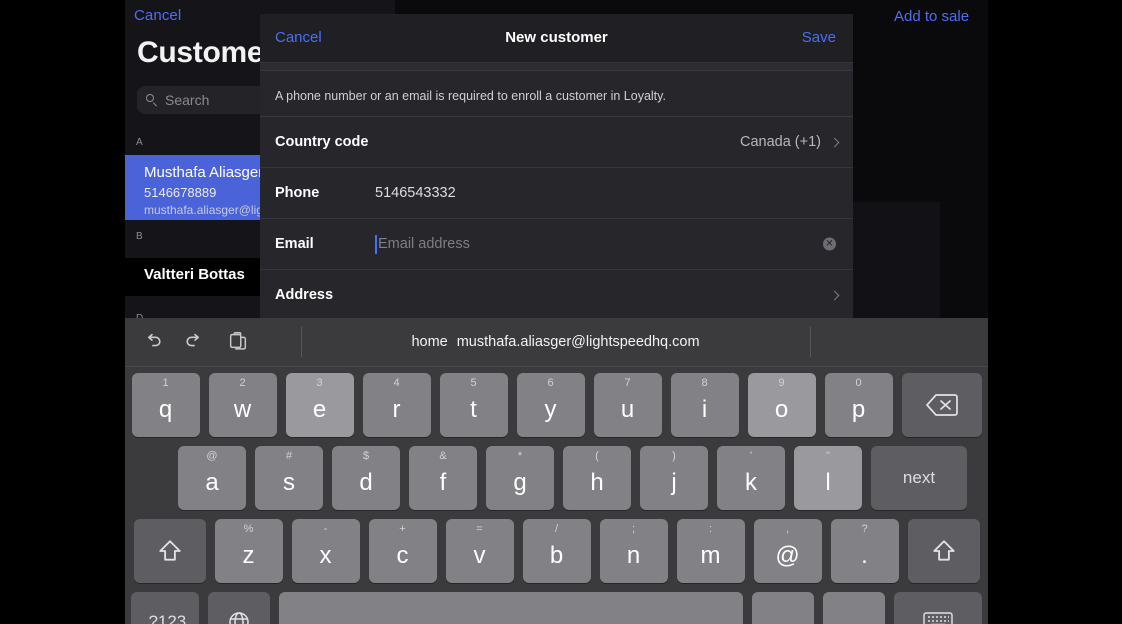  Describe the element at coordinates (195, 341) in the screenshot. I see `redo-icon` at that location.